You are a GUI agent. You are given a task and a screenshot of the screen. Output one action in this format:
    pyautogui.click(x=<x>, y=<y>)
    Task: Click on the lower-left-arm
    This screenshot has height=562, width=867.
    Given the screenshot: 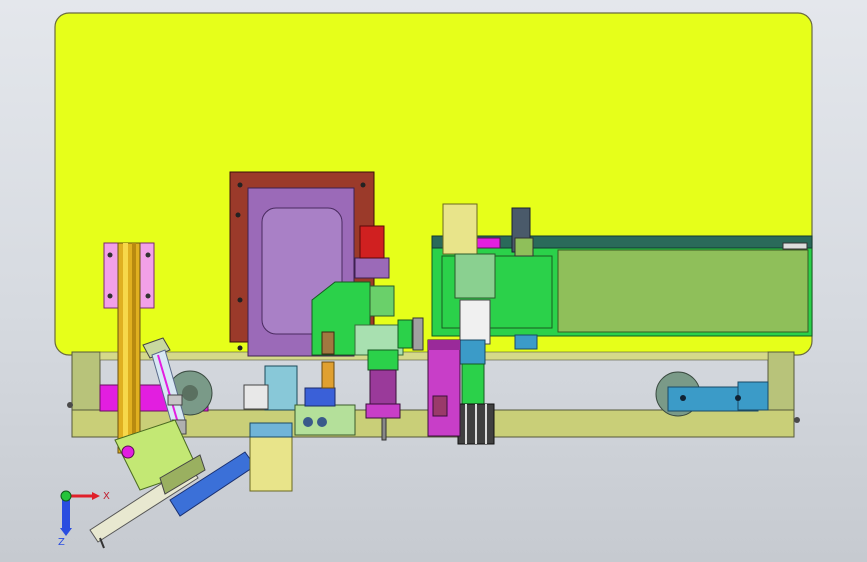 What is the action you would take?
    pyautogui.click(x=172, y=484)
    